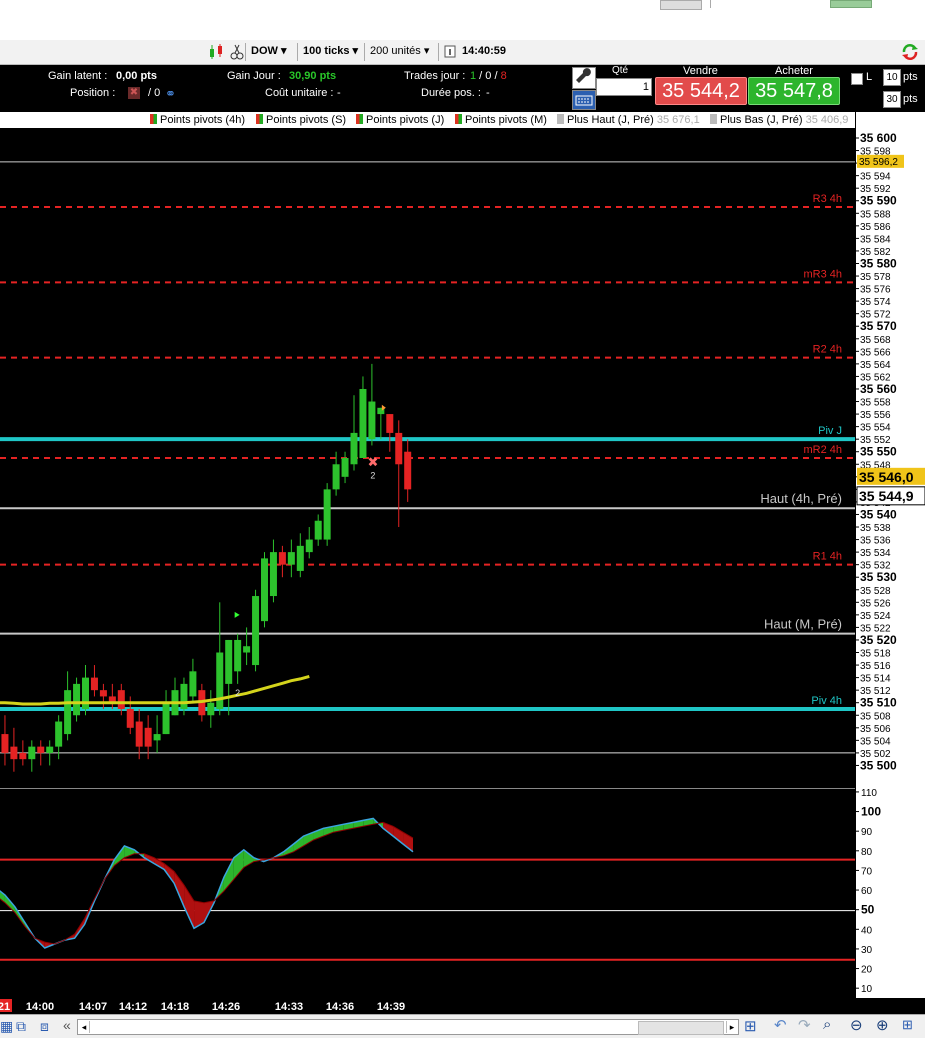  Describe the element at coordinates (462, 52) in the screenshot. I see `chart-toolbar: DOW ▾ 100 ticks ▾ 200 unités ▾ 14:40:59` at that location.